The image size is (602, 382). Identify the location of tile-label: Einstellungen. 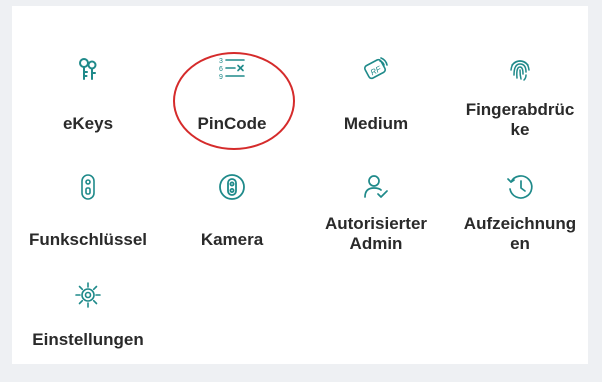
(88, 339).